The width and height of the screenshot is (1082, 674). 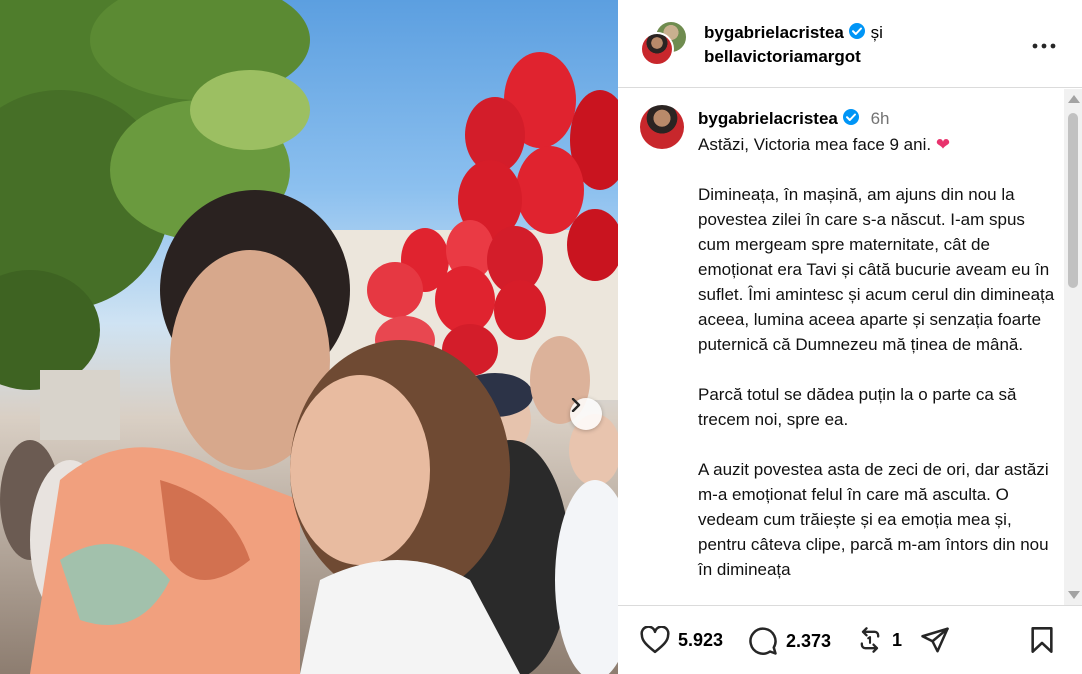 I want to click on like-button: 5.923, so click(x=681, y=640).